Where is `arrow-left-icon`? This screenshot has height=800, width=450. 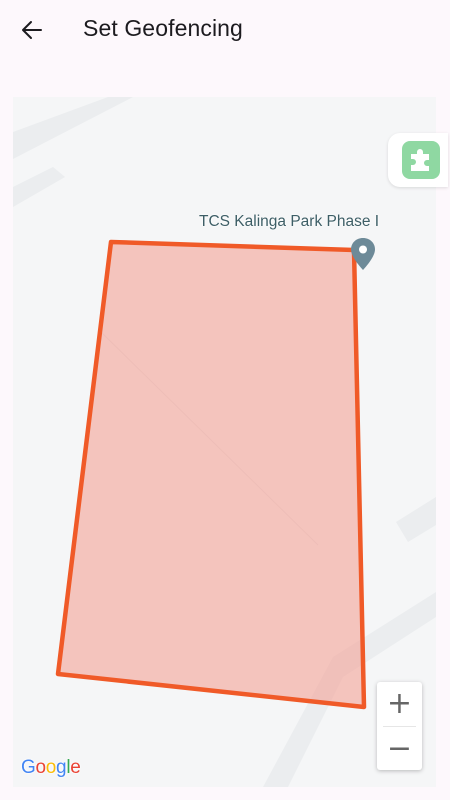 arrow-left-icon is located at coordinates (32, 30).